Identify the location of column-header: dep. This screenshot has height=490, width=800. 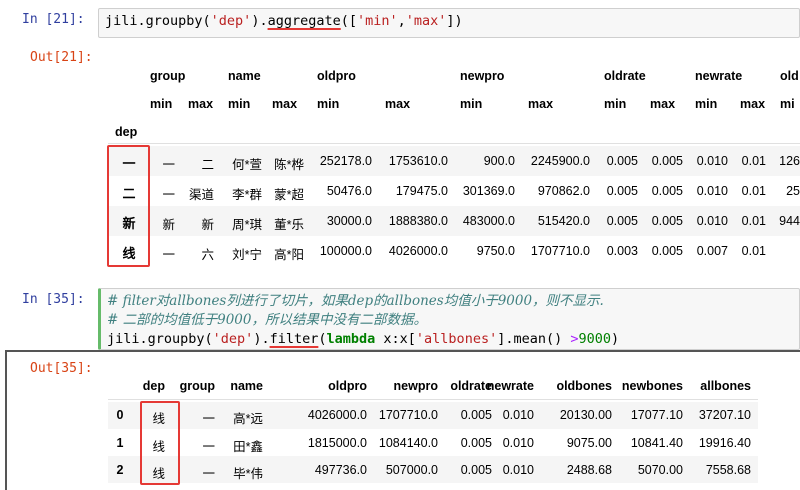
(153, 386).